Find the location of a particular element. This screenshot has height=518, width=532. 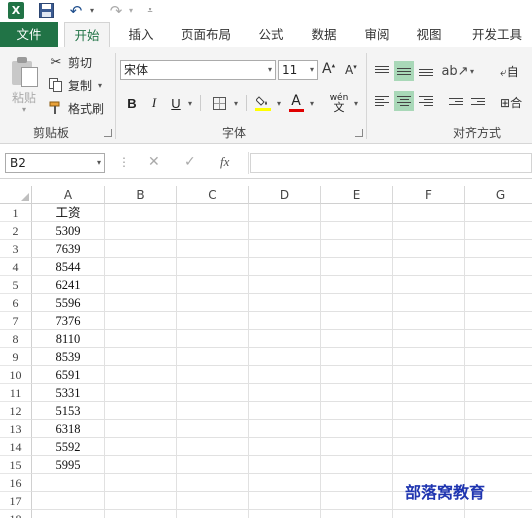

font-launcher-icon is located at coordinates (359, 133).